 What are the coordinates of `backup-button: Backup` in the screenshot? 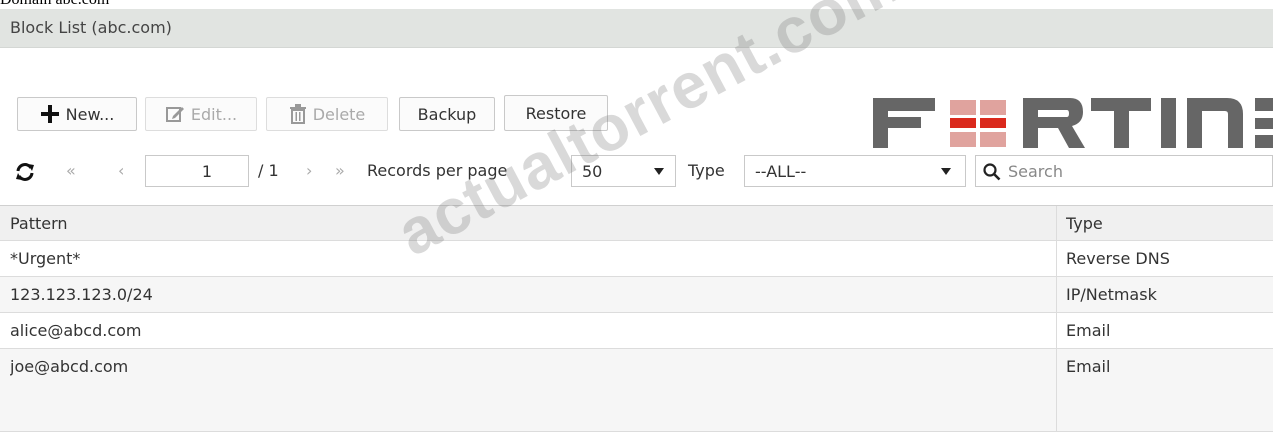 It's located at (447, 114).